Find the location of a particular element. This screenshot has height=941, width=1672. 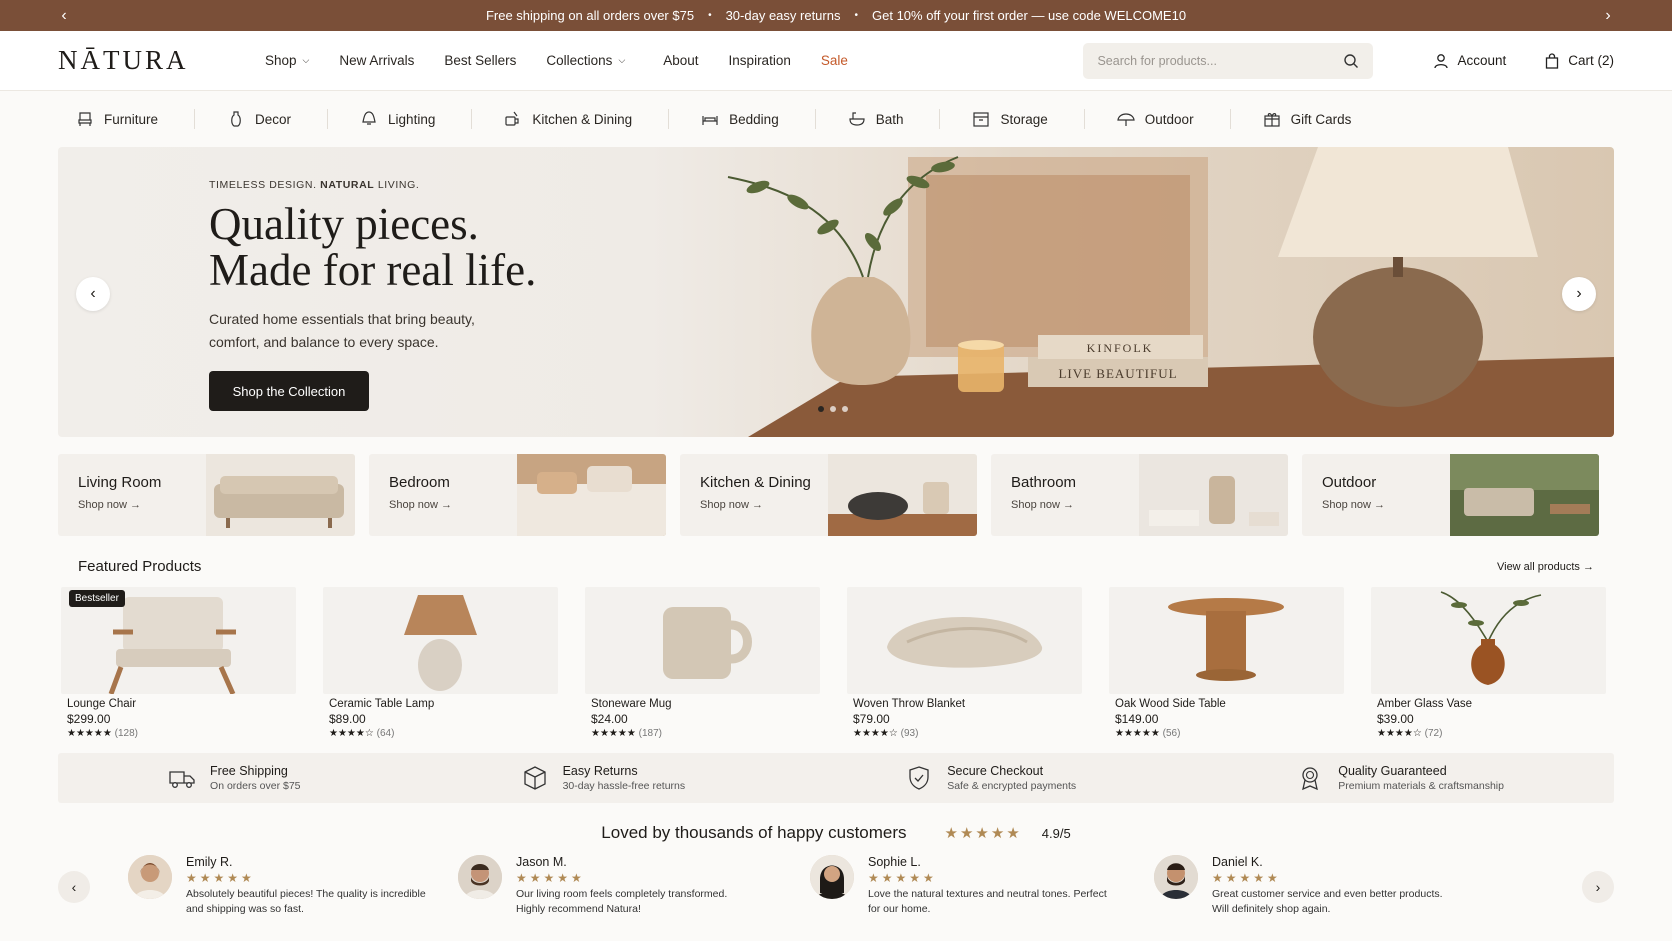

category-furniture: Furniture is located at coordinates (136, 119).